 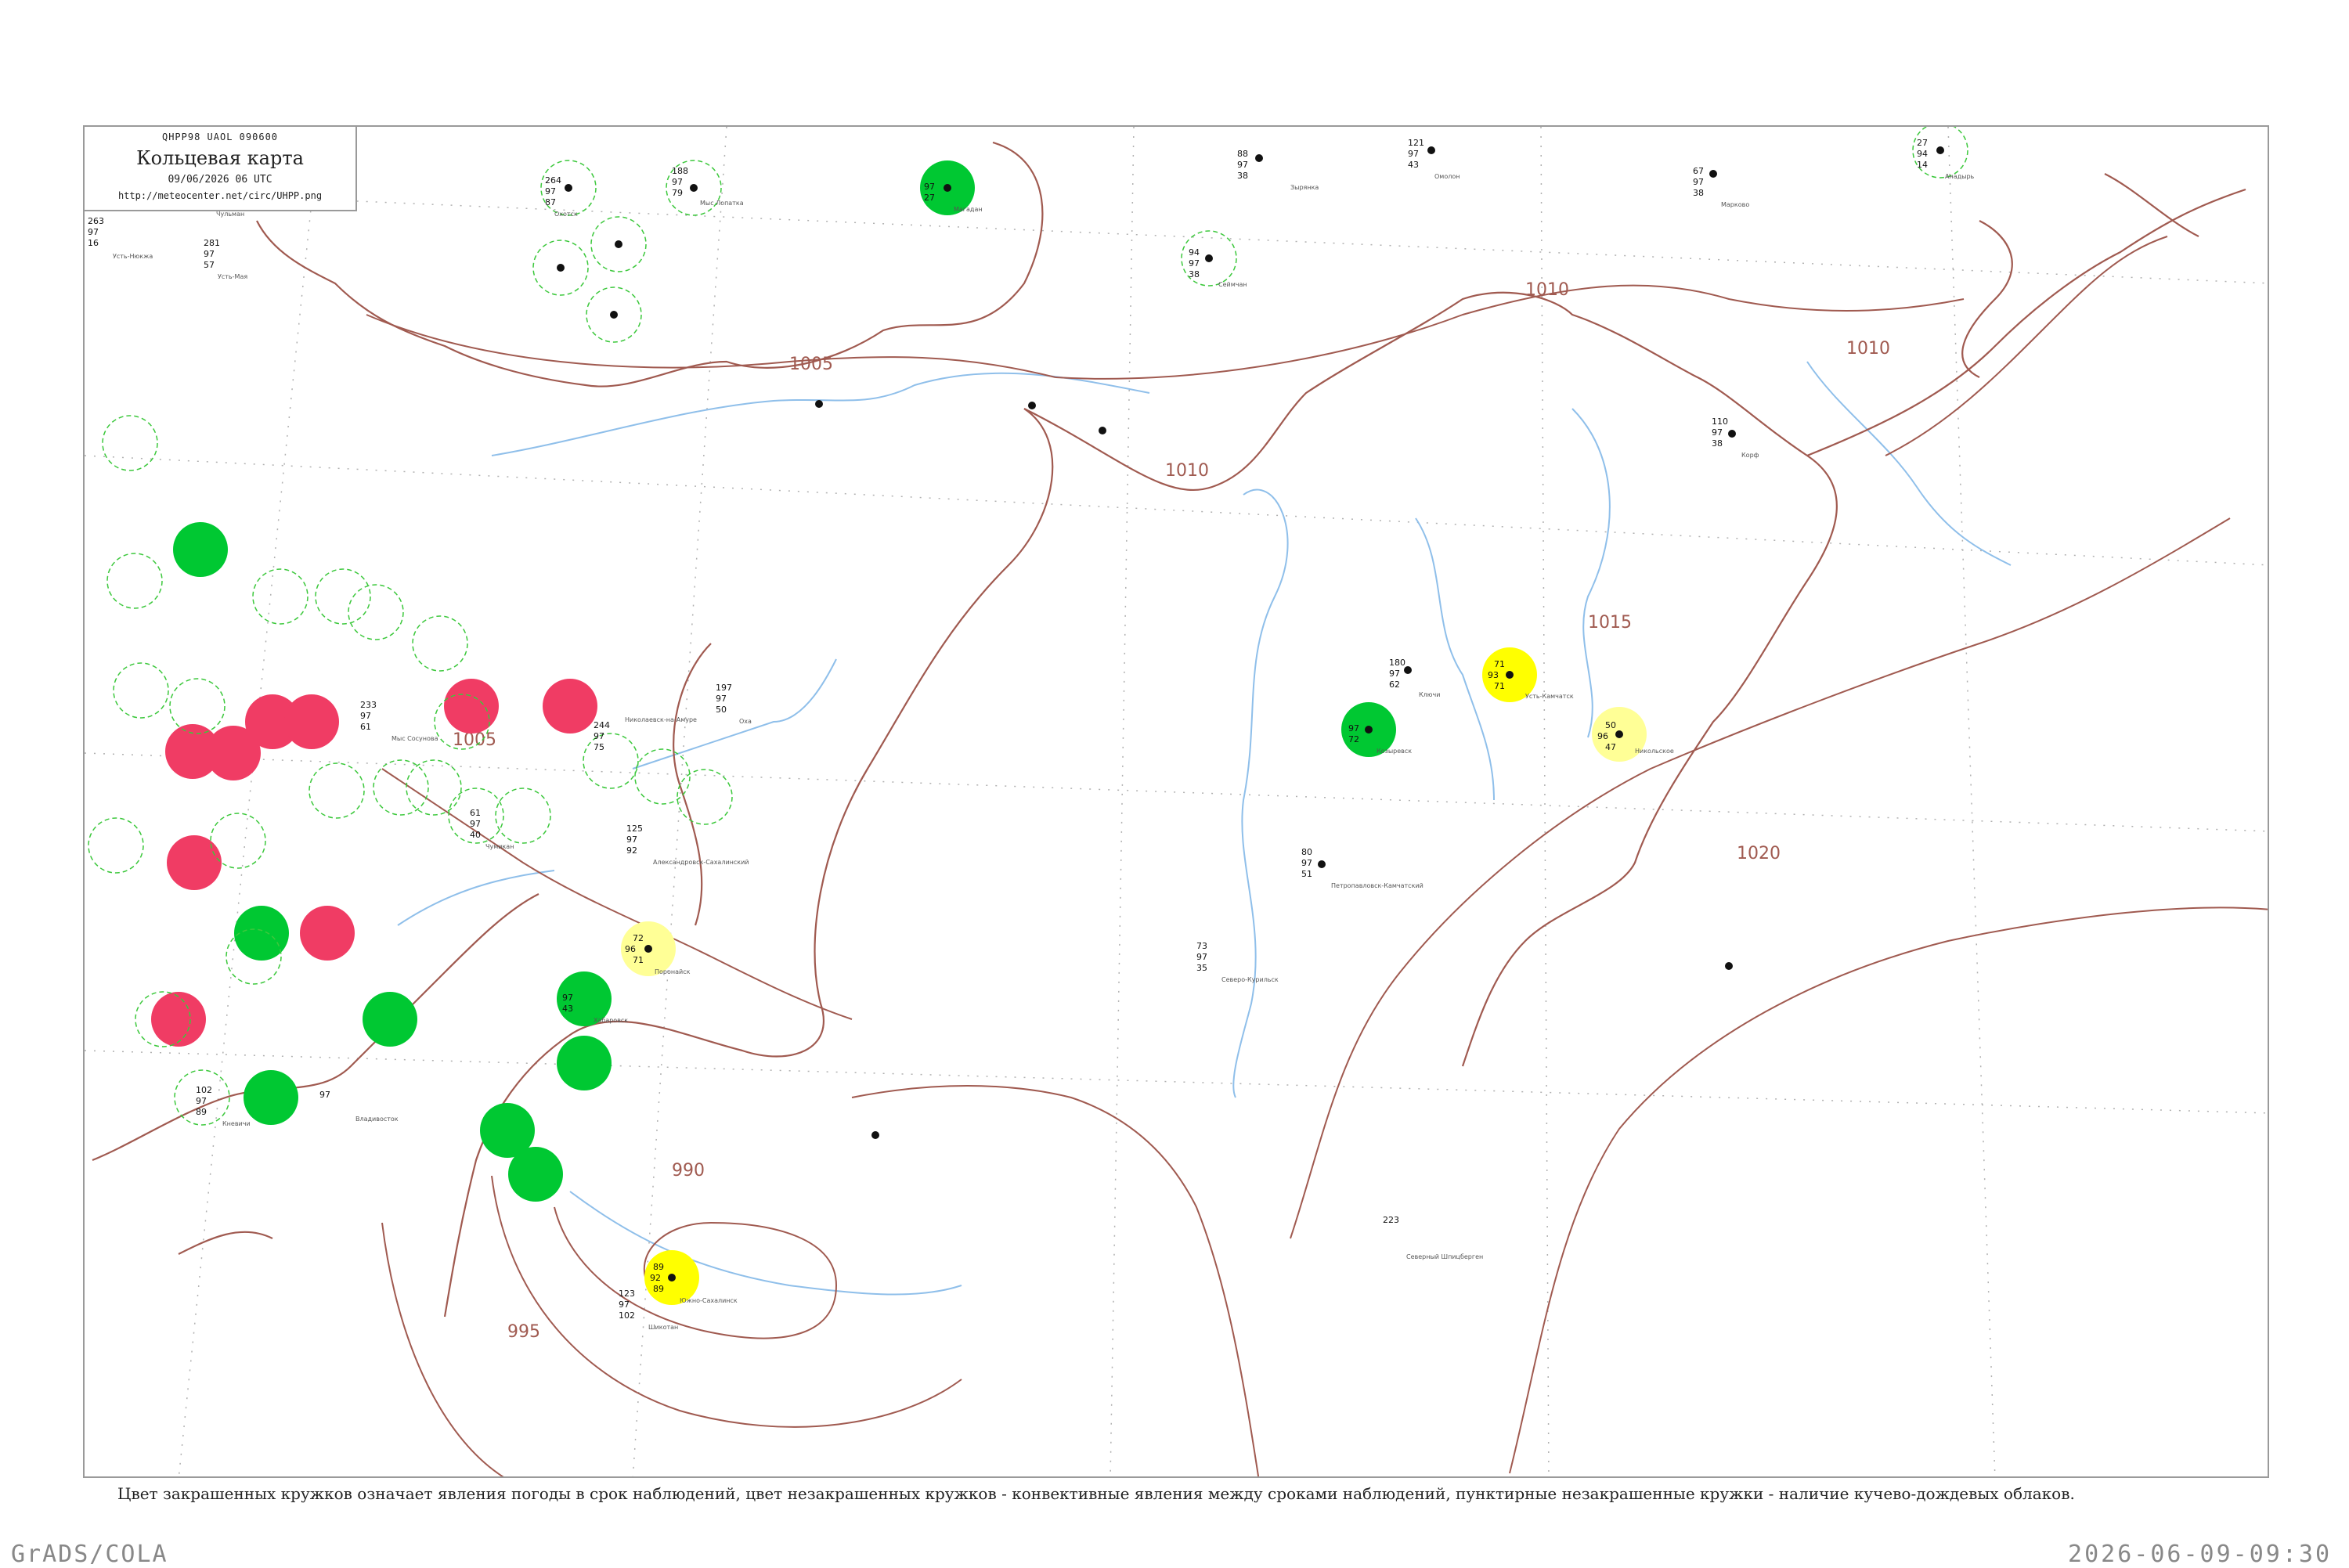 I want to click on station-name: Поронайск, so click(x=673, y=971).